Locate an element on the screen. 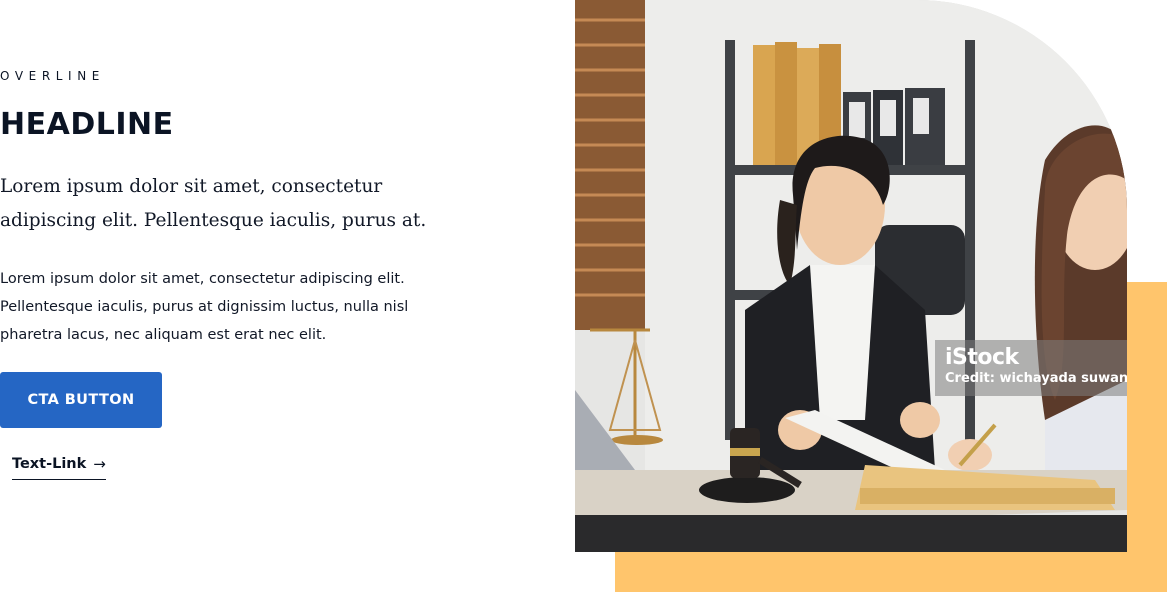 This screenshot has height=592, width=1167. text-link: Text-Link → is located at coordinates (59, 467).